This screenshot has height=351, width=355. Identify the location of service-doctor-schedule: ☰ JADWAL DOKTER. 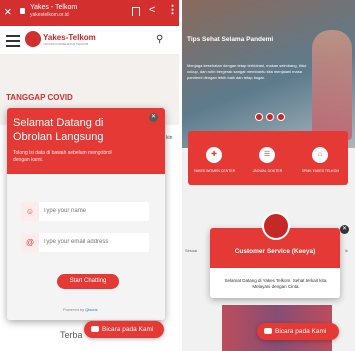
(267, 158).